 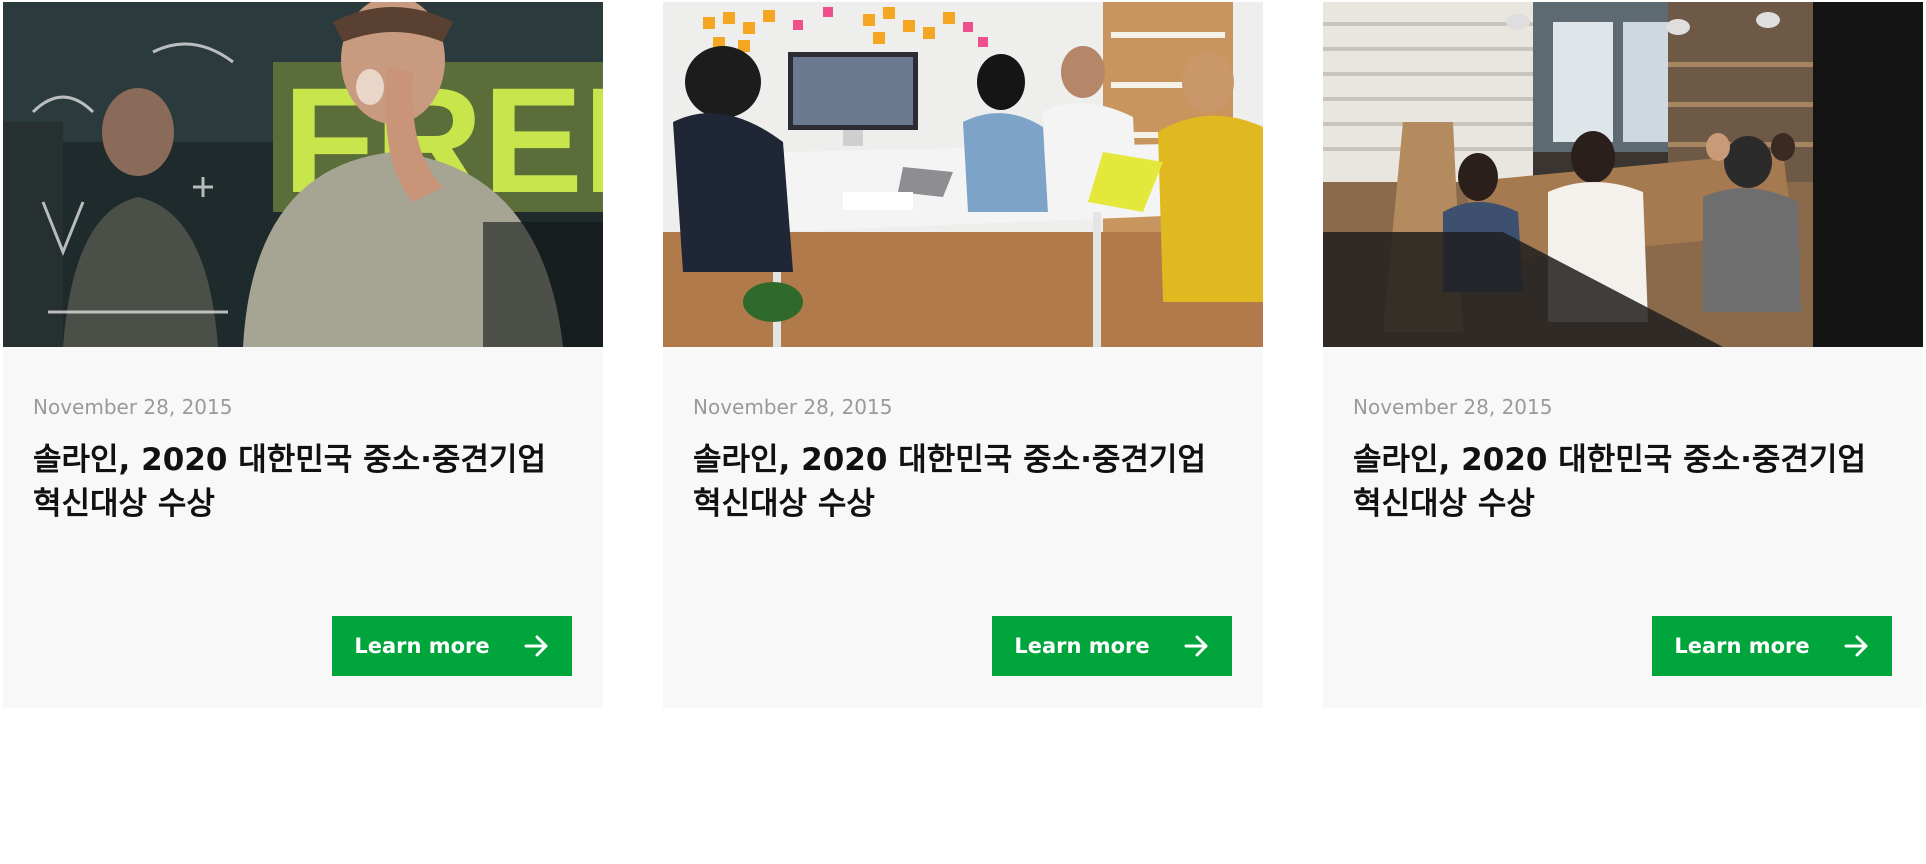 I want to click on whiteboard-marketing-photo: FREE, so click(x=303, y=174).